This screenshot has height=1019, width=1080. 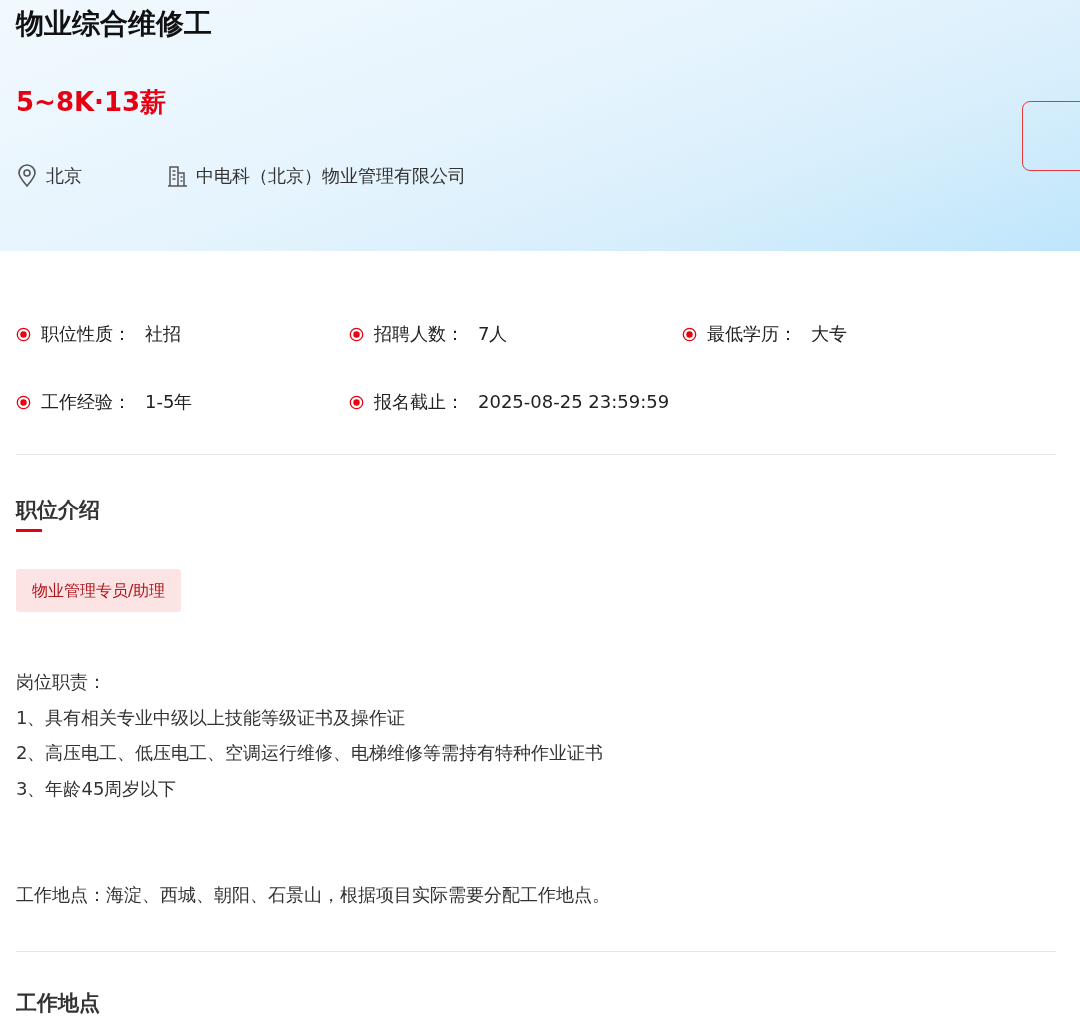 What do you see at coordinates (211, 717) in the screenshot?
I see `description-line: 1、具有相关专业中级以上技能等级证书及操作证` at bounding box center [211, 717].